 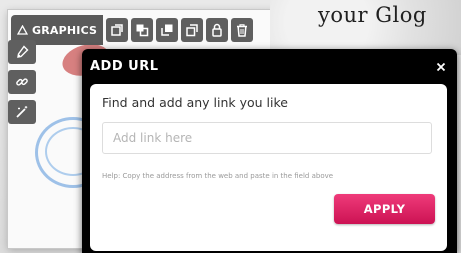 I want to click on lock-button, so click(x=217, y=30).